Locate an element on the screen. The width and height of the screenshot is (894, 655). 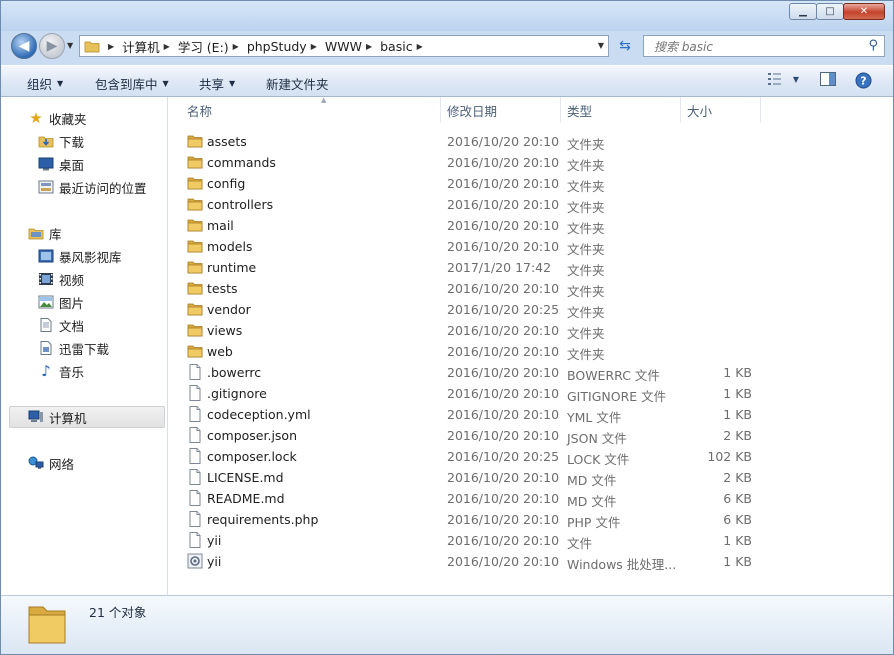
refresh-button: ⇆ is located at coordinates (625, 46).